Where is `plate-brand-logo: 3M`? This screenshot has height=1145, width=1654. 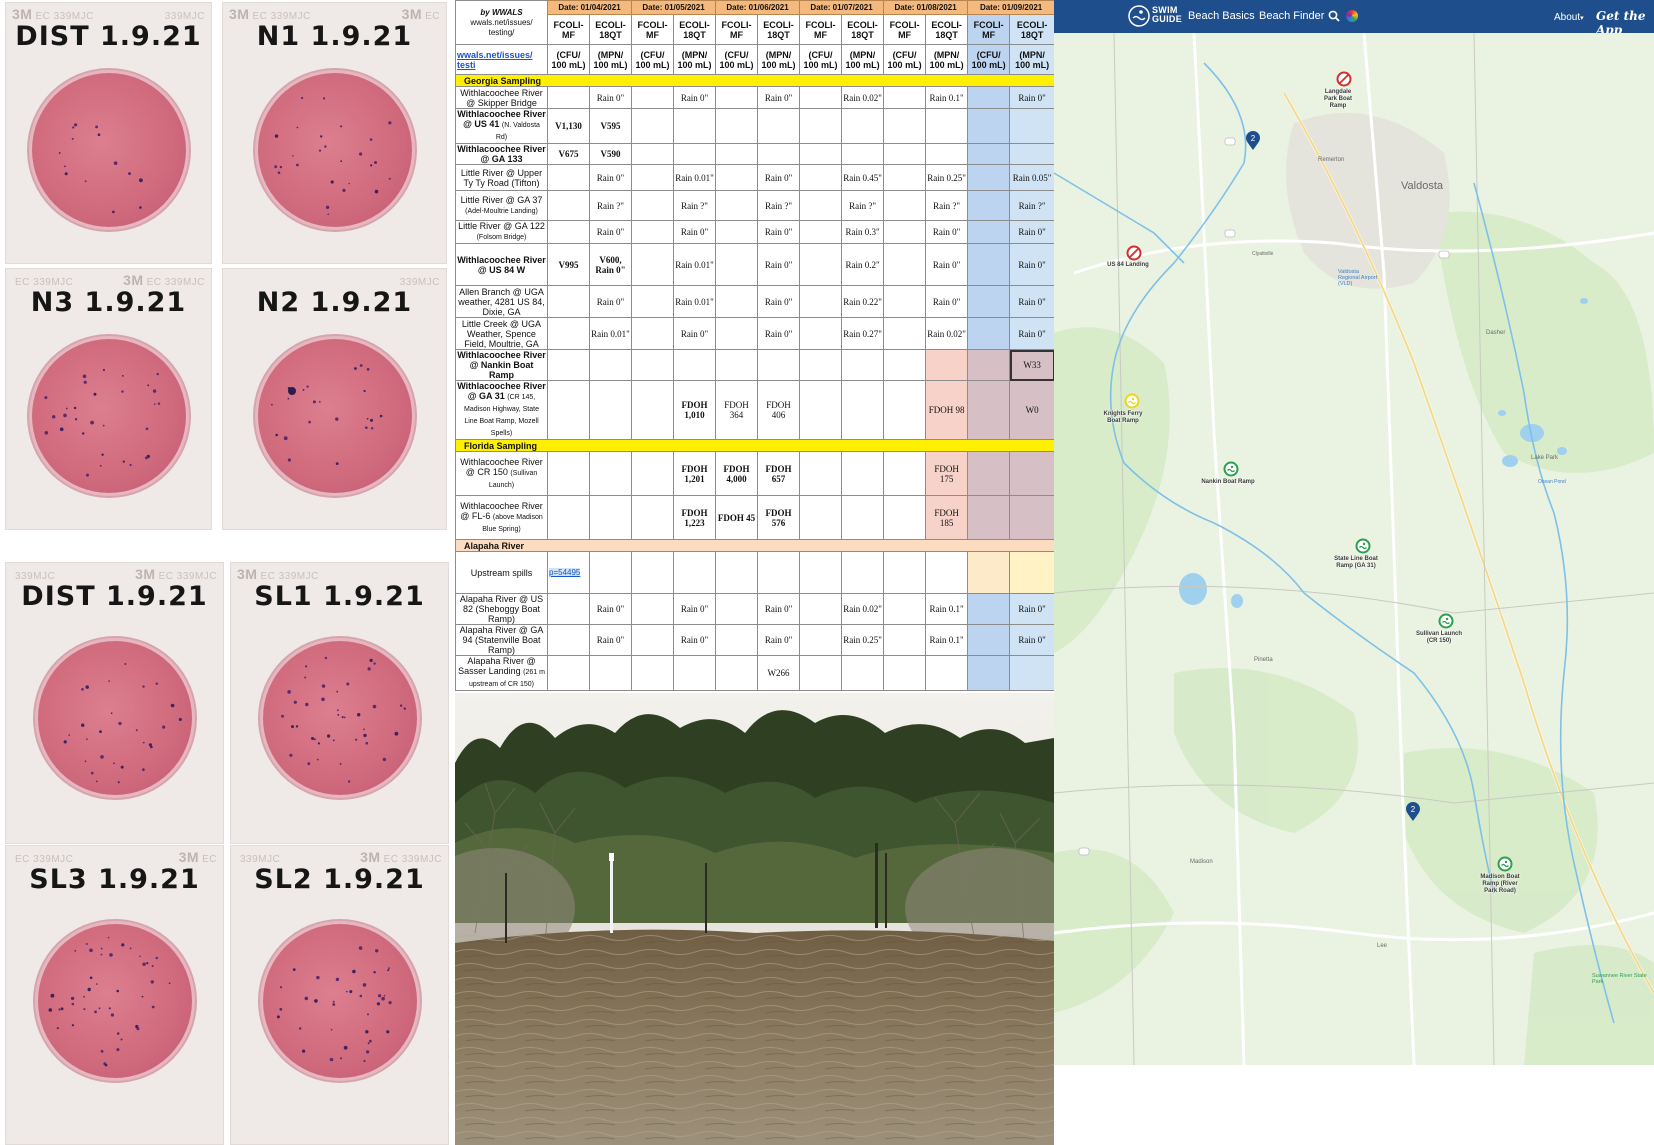
plate-brand-logo: 3M is located at coordinates (189, 857).